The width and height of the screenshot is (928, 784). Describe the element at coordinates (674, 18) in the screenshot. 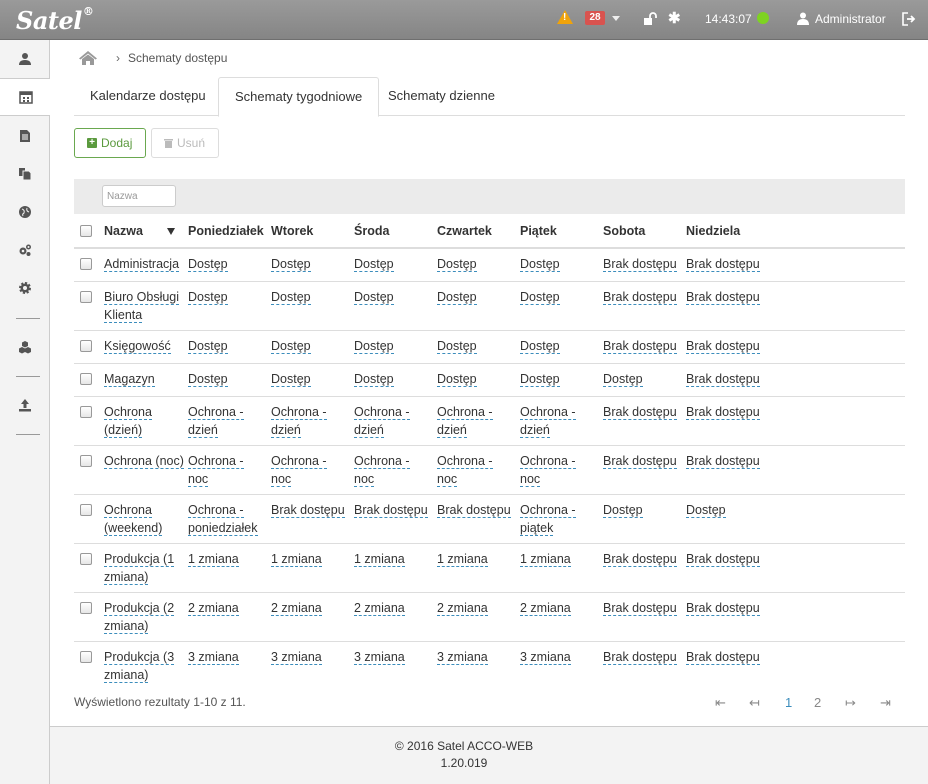

I see `asterisk-icon: ✱` at that location.